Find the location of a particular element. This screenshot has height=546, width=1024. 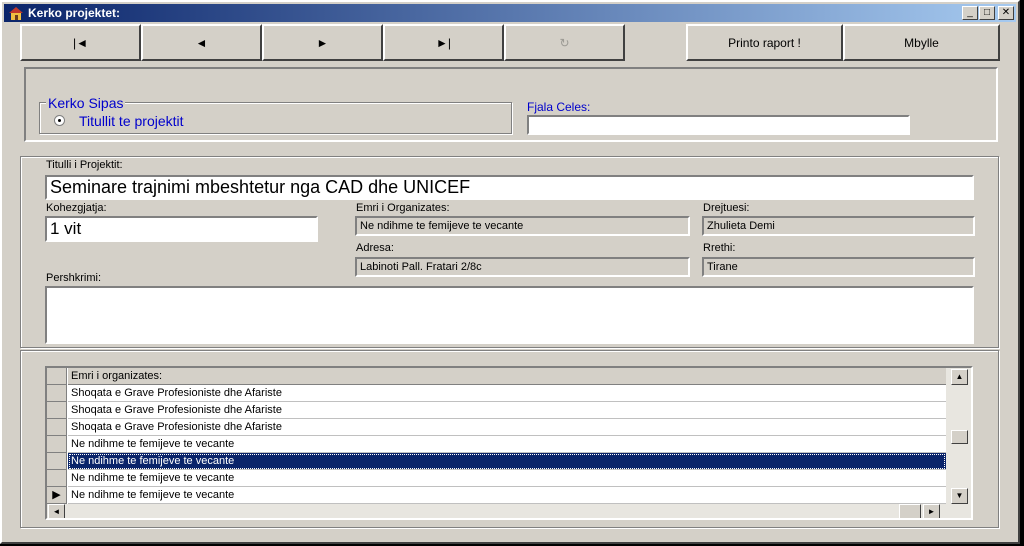

first-record-button: |◄ is located at coordinates (80, 42).